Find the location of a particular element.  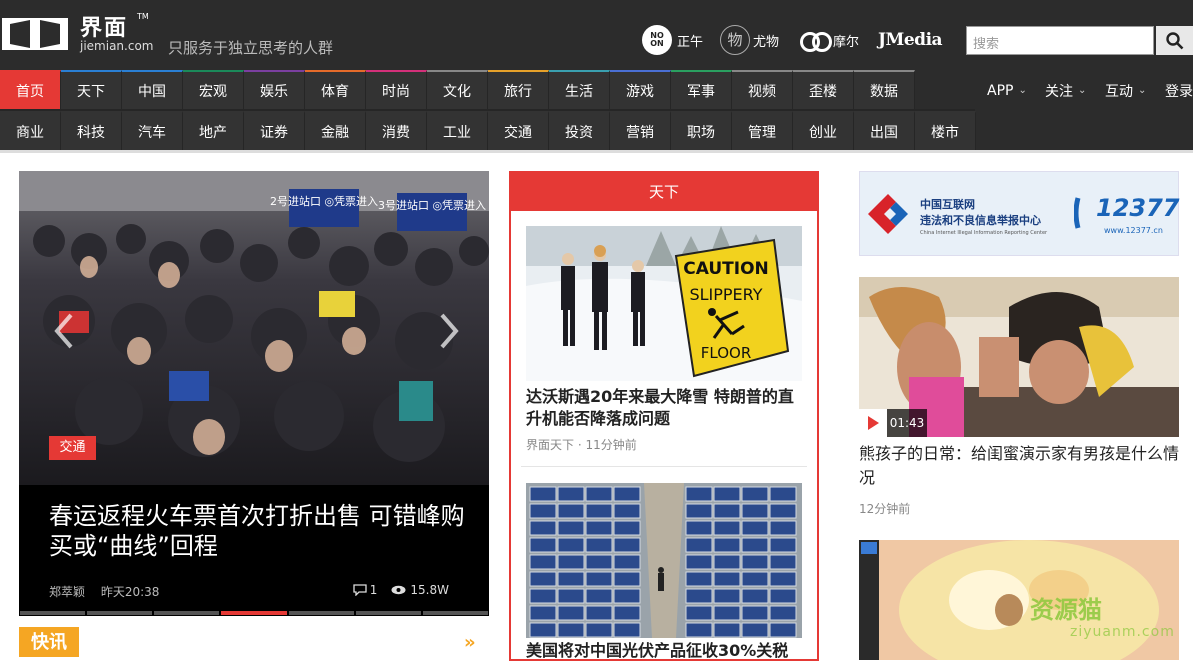

brand-jmedia-link: JMedia is located at coordinates (910, 40).